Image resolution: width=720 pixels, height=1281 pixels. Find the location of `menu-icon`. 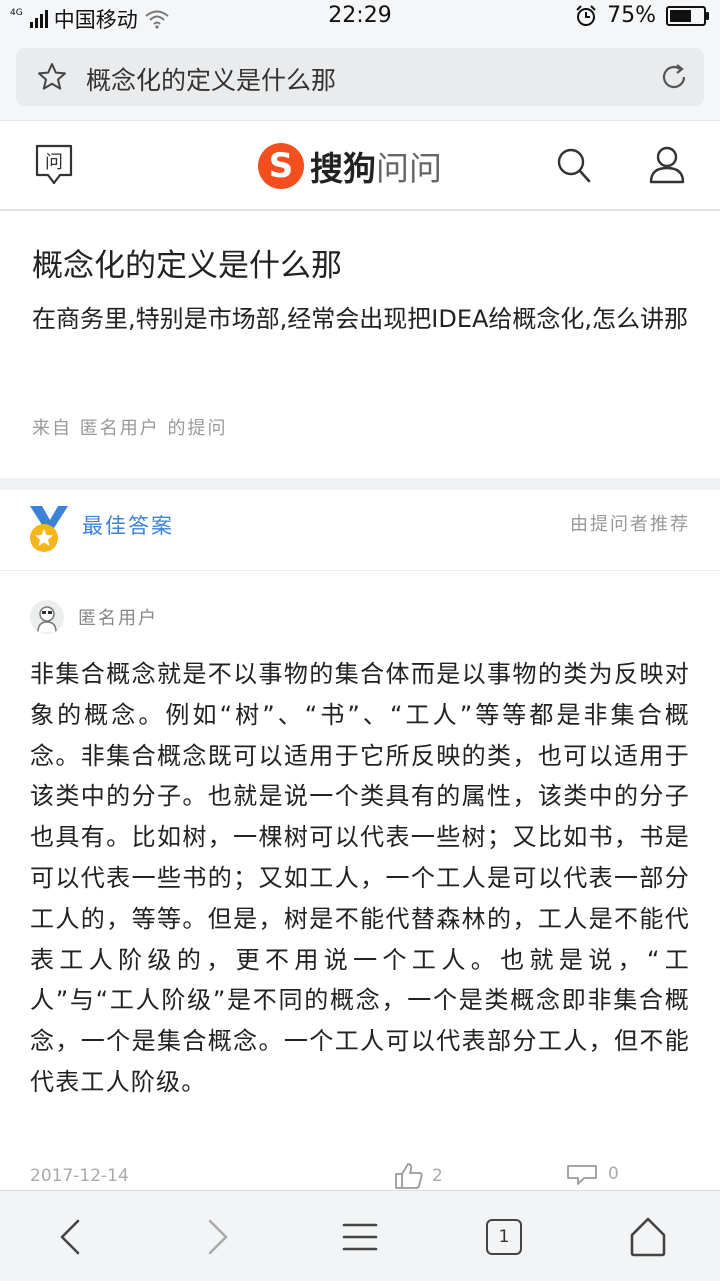

menu-icon is located at coordinates (360, 1237).